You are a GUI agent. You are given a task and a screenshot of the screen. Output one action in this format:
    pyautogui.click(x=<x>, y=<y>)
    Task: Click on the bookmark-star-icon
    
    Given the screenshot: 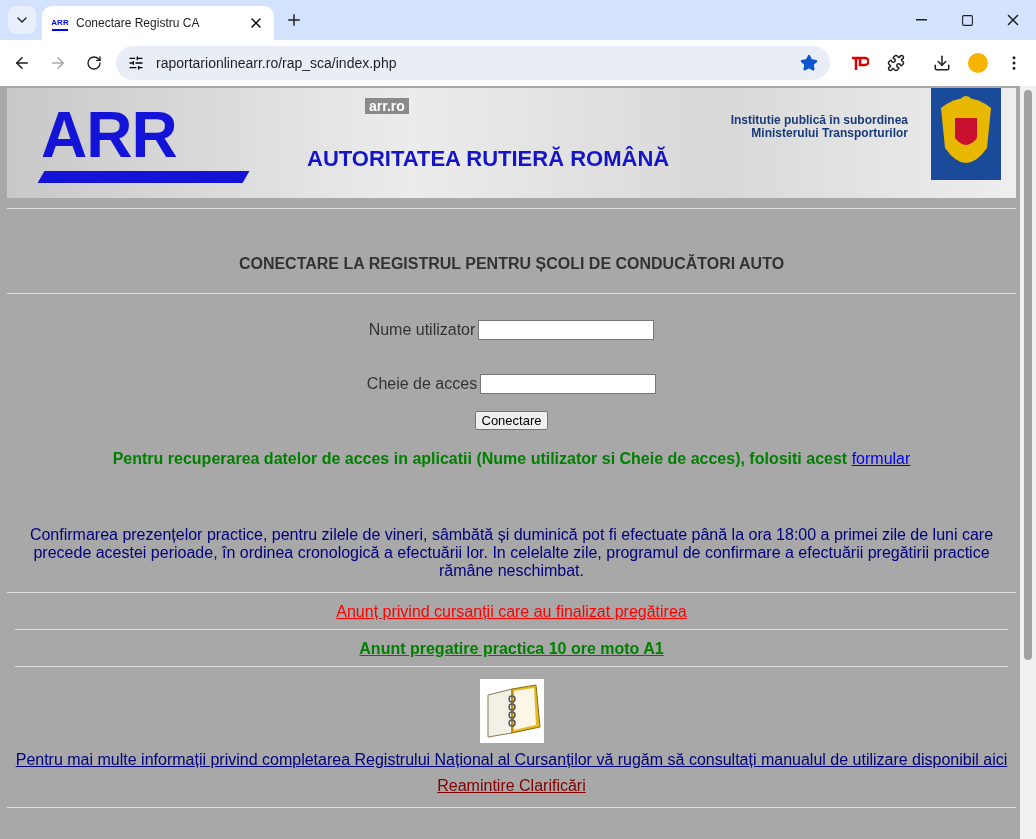 What is the action you would take?
    pyautogui.click(x=809, y=63)
    